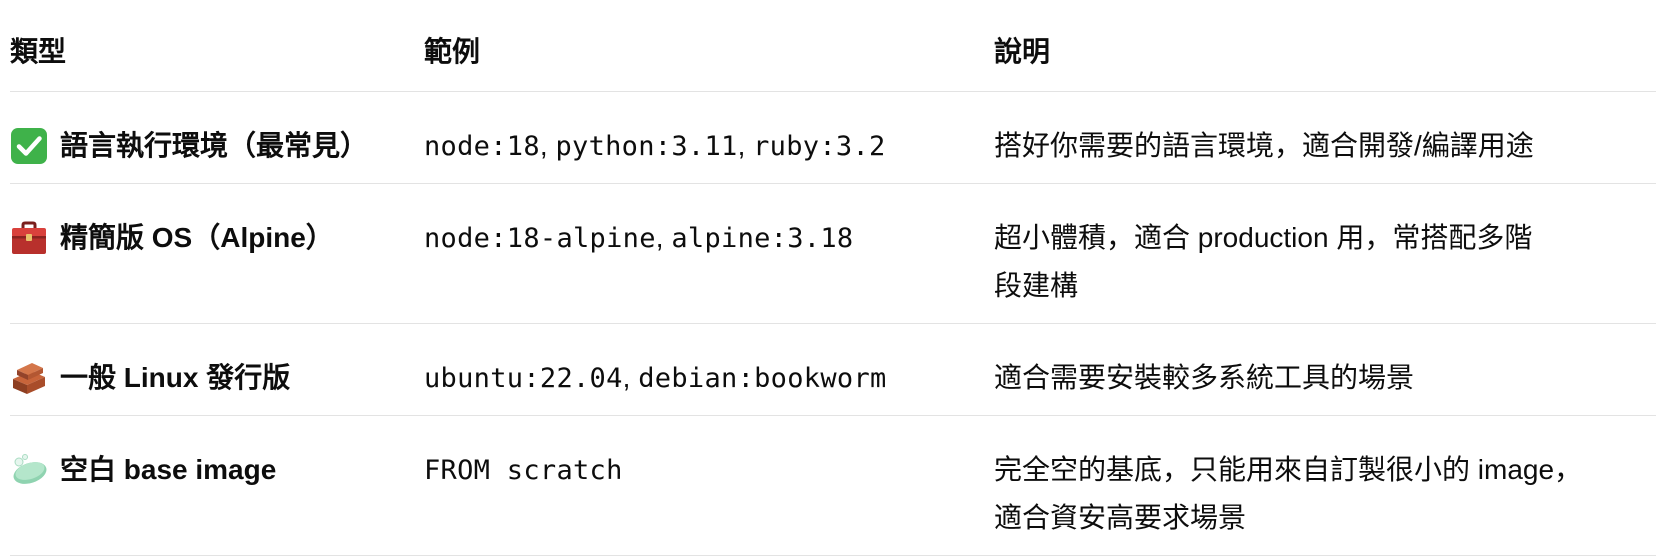  I want to click on example-code: FROM scratch, so click(523, 470).